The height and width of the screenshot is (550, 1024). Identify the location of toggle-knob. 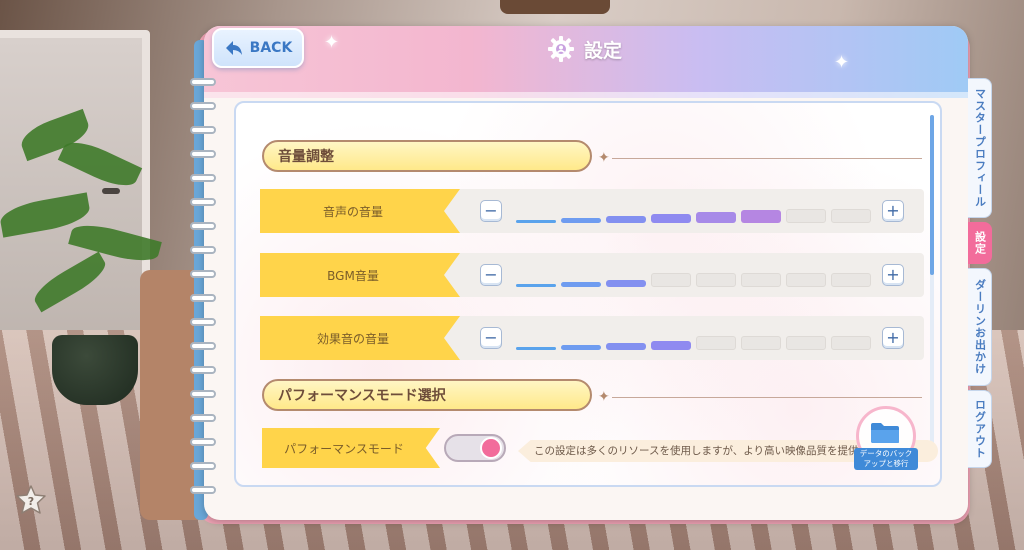
(491, 448).